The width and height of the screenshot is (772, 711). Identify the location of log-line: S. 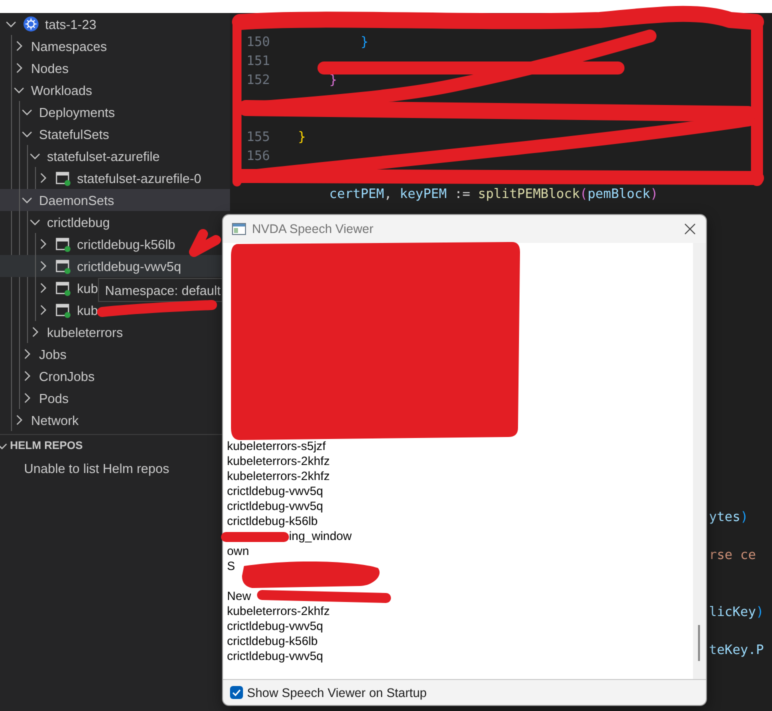
(231, 566).